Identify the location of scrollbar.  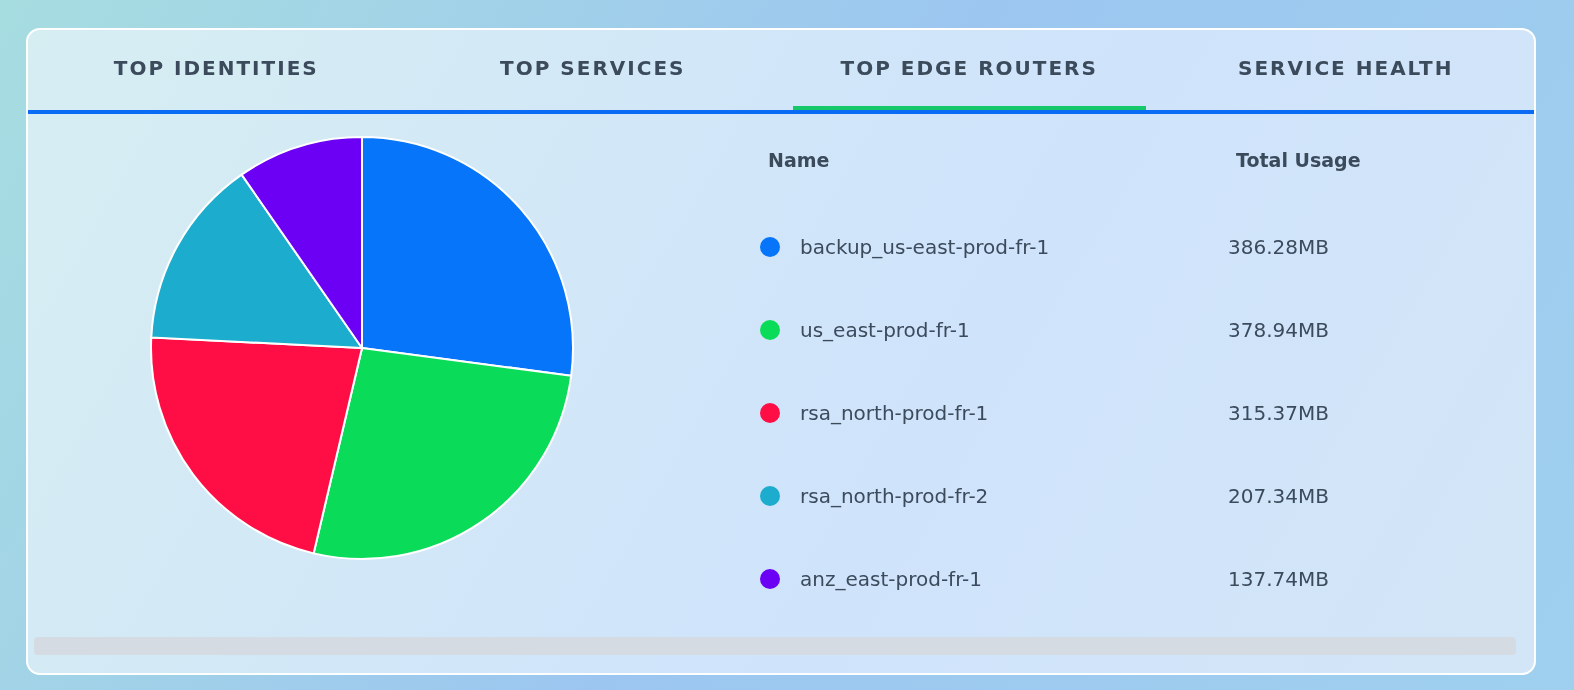
(775, 646).